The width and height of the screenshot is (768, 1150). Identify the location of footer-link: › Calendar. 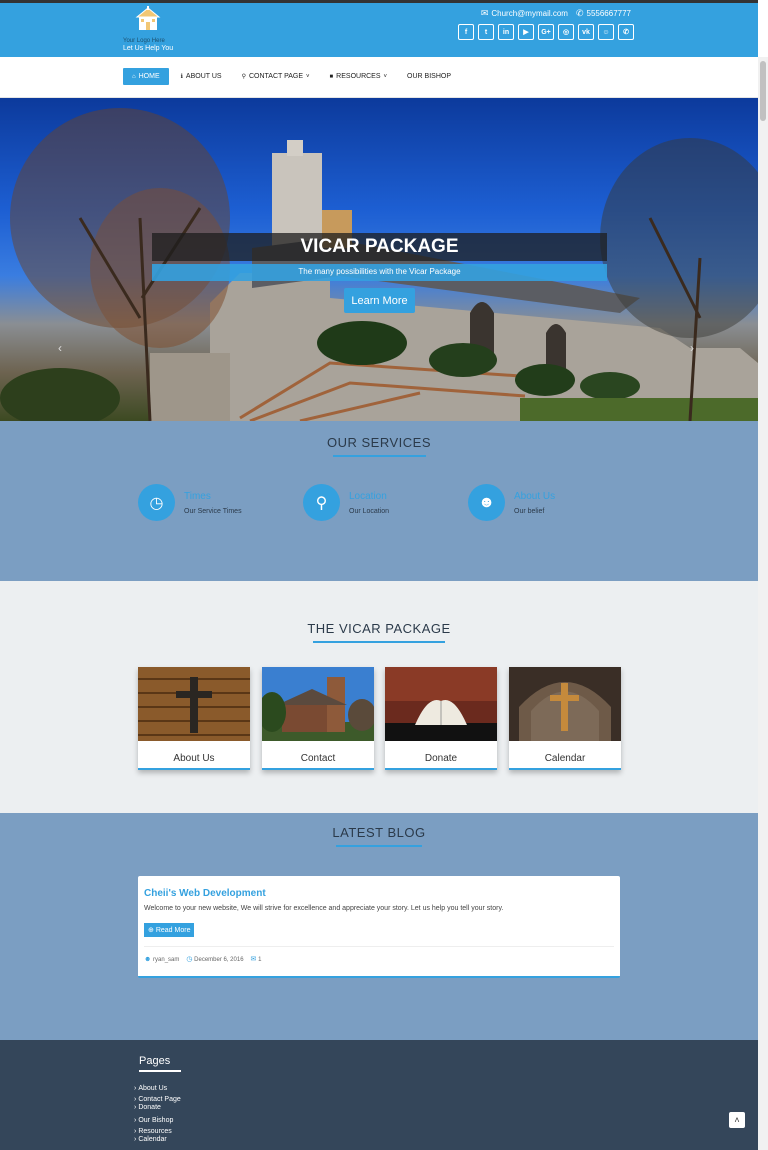
(157, 1140).